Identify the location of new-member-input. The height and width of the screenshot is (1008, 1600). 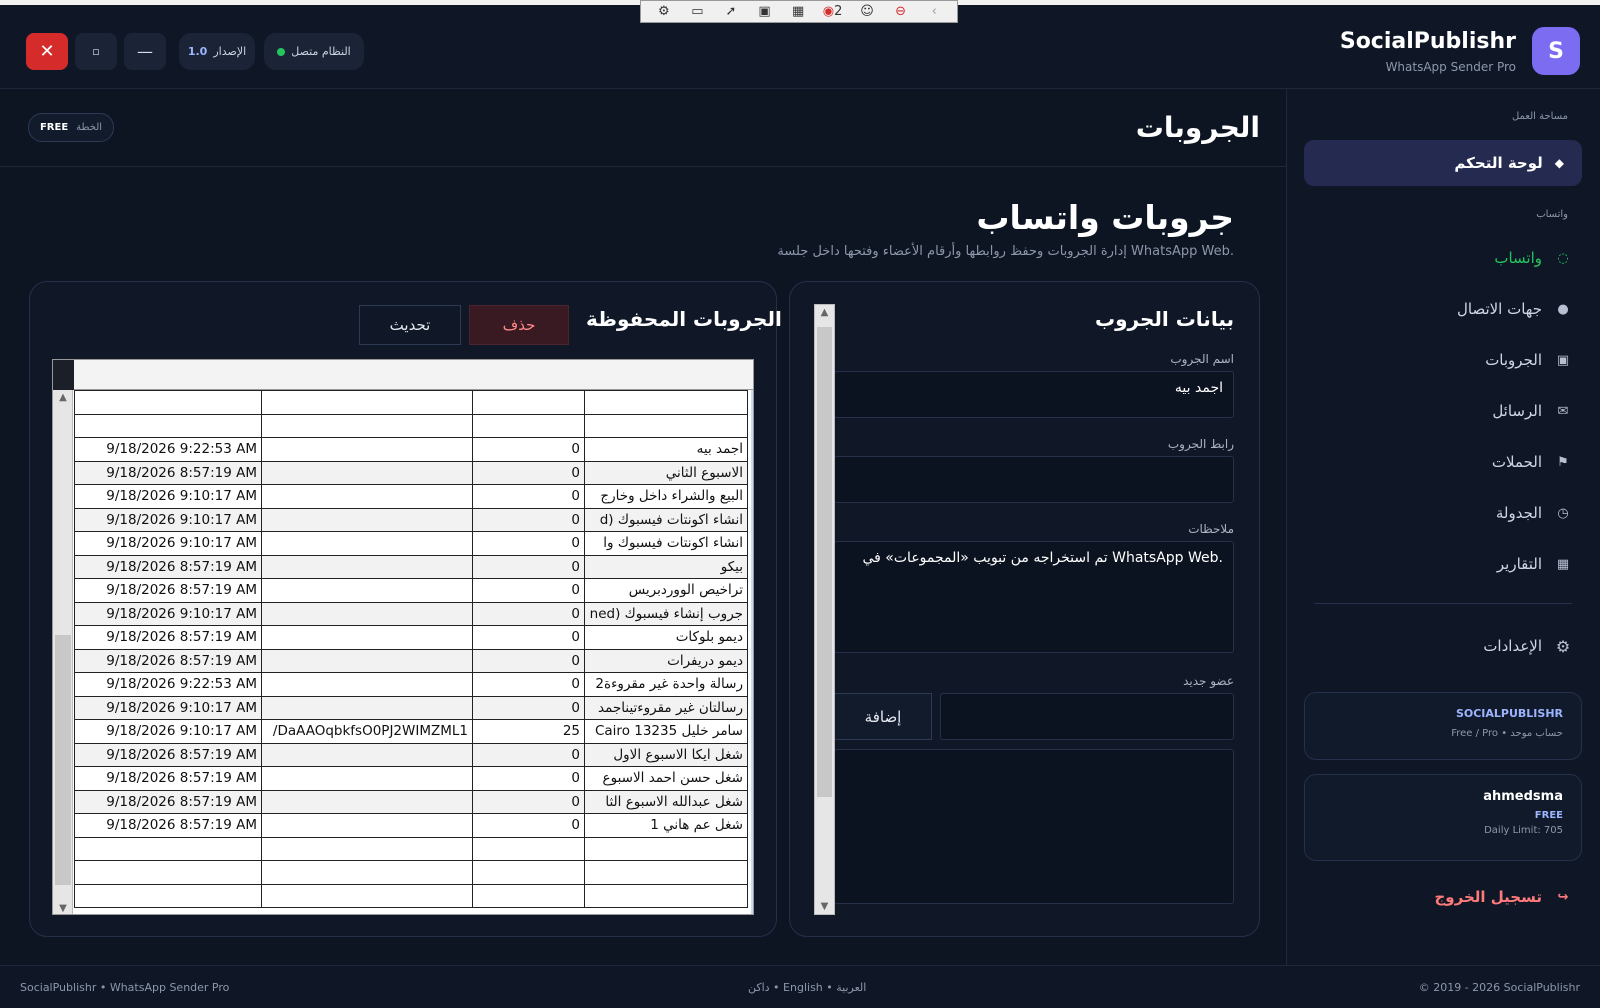
(1087, 716).